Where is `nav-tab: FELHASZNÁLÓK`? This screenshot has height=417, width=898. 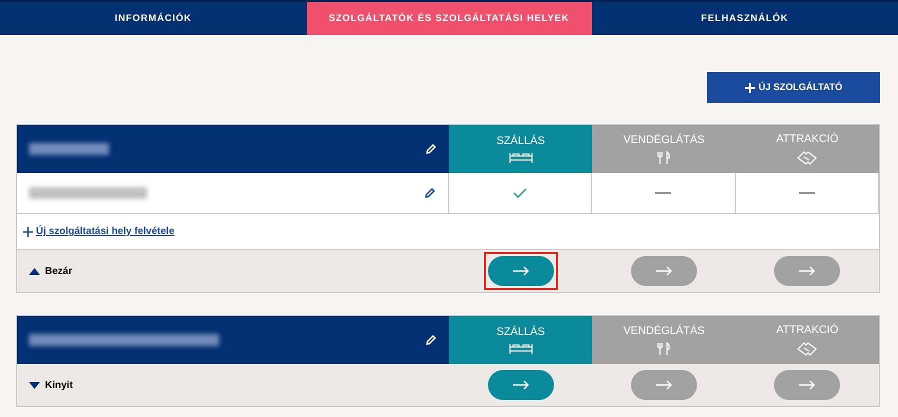
nav-tab: FELHASZNÁLÓK is located at coordinates (745, 18).